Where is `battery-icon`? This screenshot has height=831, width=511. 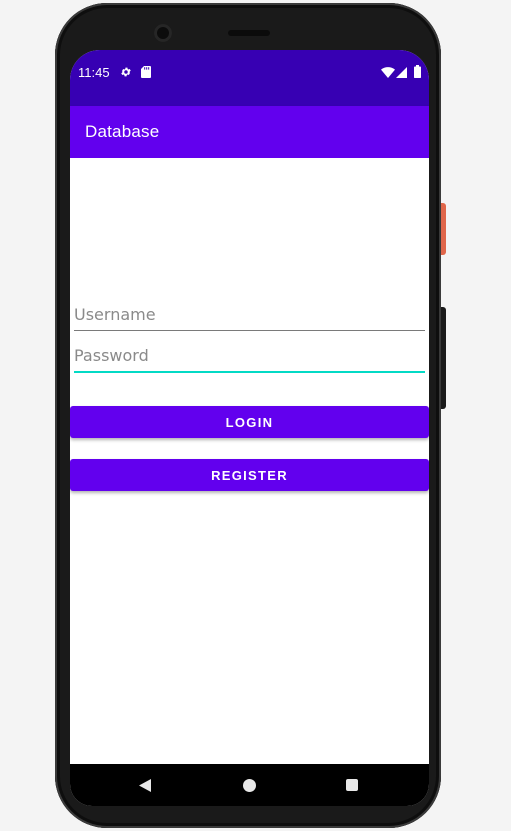 battery-icon is located at coordinates (417, 71).